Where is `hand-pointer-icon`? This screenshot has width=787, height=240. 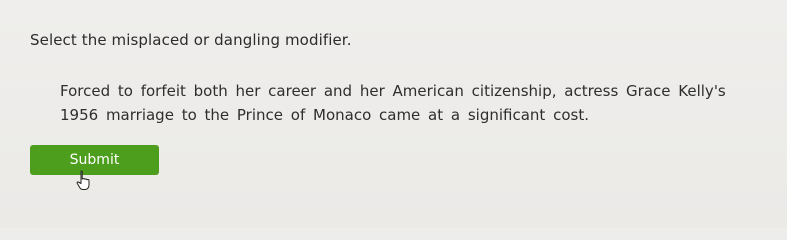
hand-pointer-icon is located at coordinates (83, 180).